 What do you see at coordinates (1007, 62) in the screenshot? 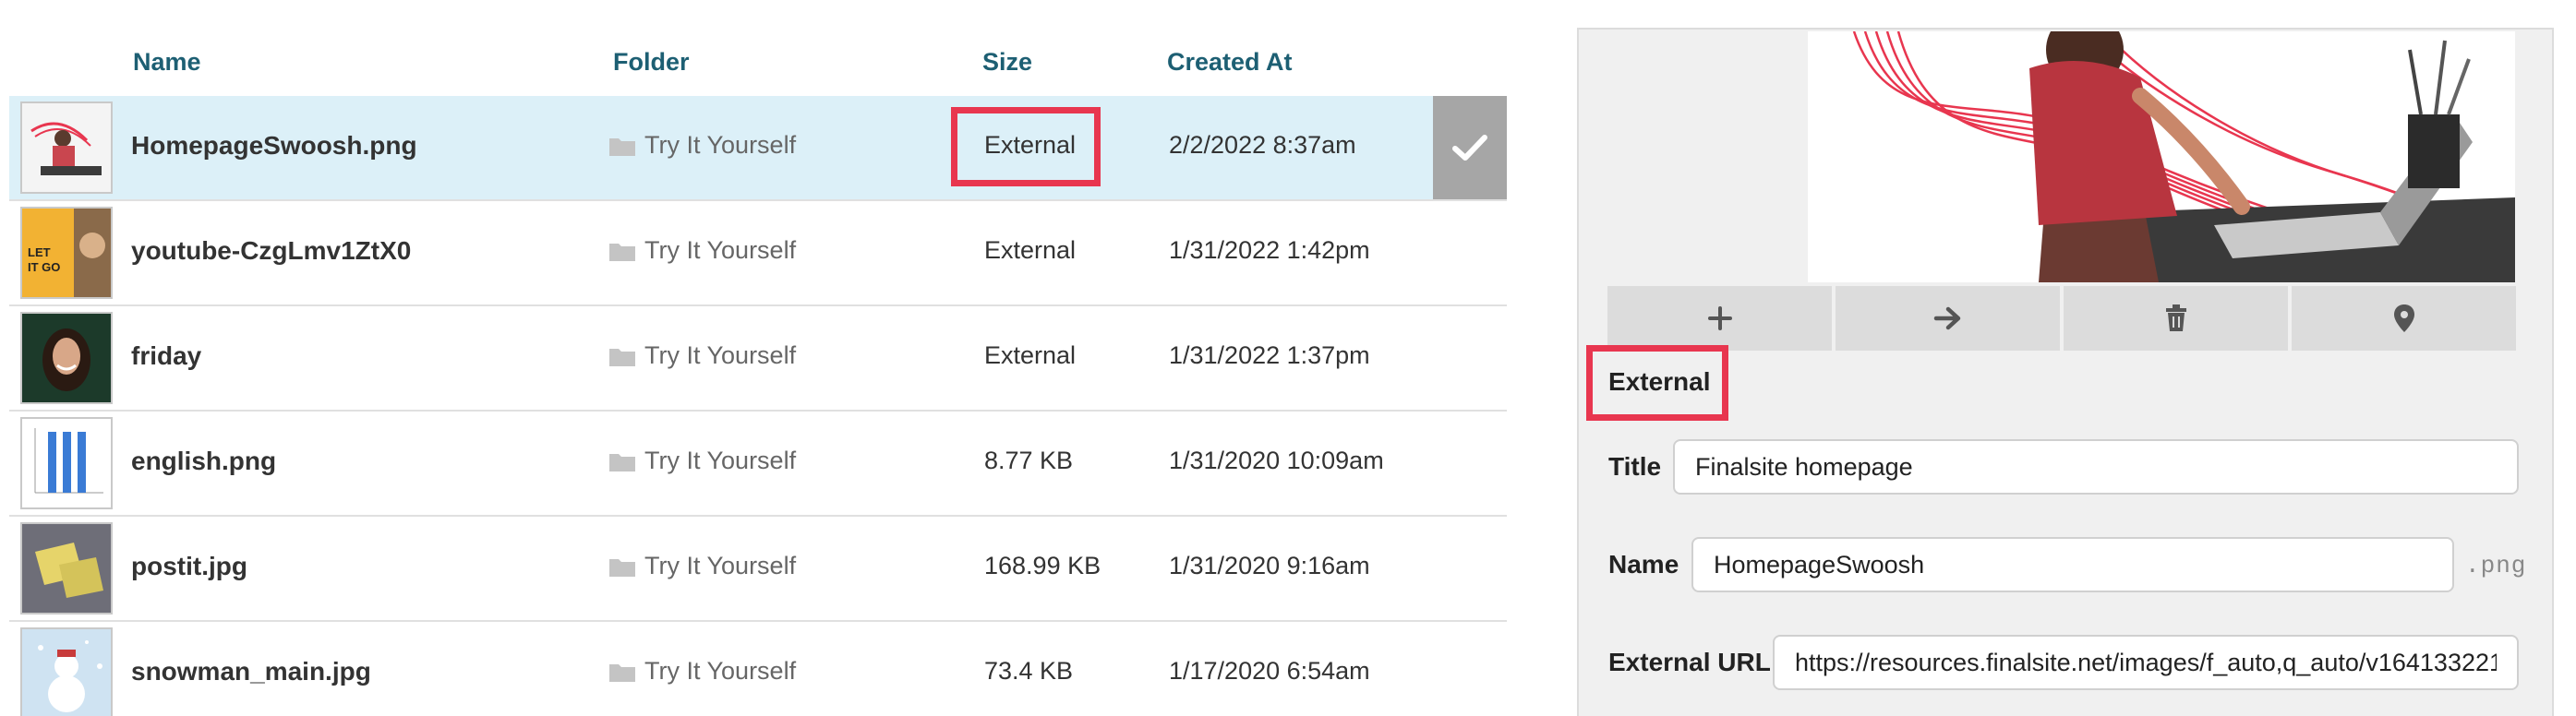
I see `column-header-size: Size` at bounding box center [1007, 62].